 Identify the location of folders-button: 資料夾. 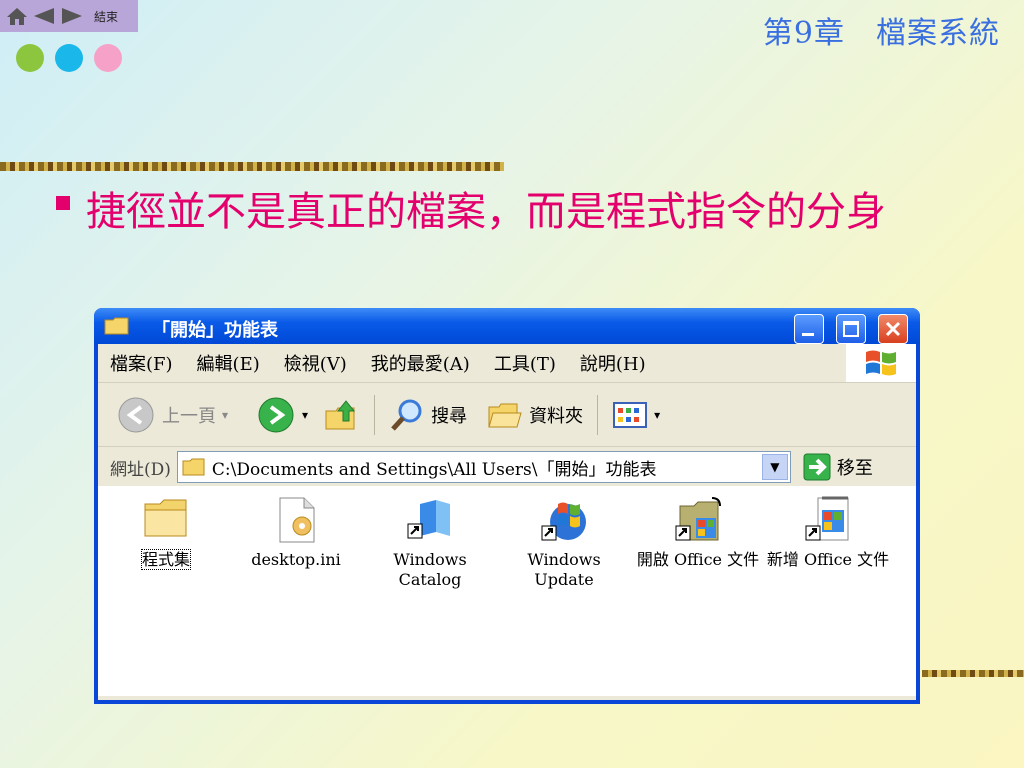
(535, 415).